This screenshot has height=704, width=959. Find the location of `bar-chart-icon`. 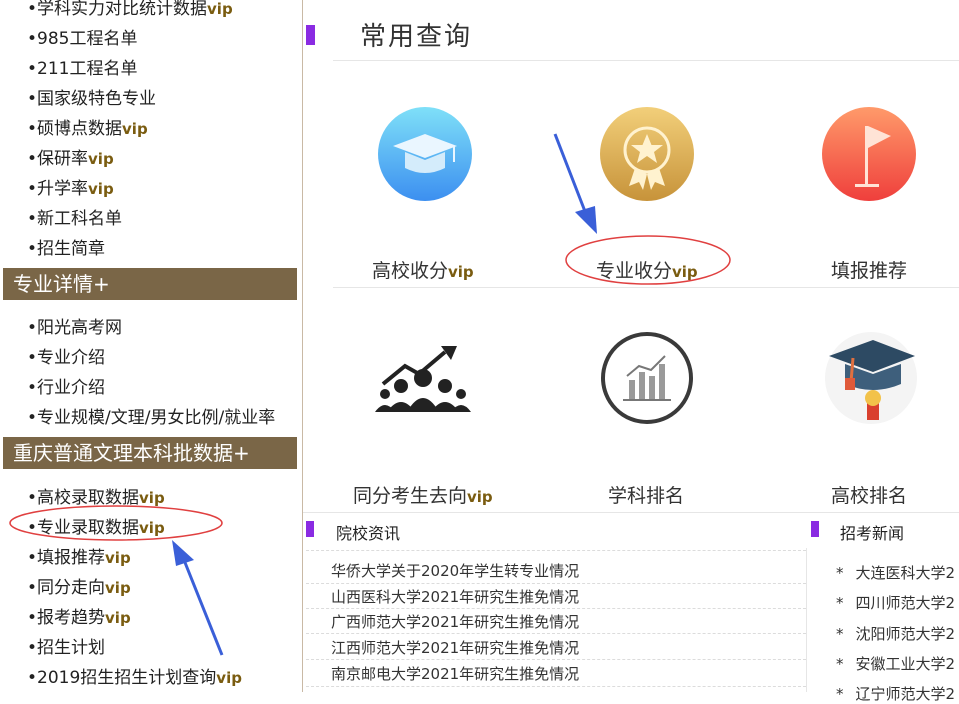

bar-chart-icon is located at coordinates (647, 378).